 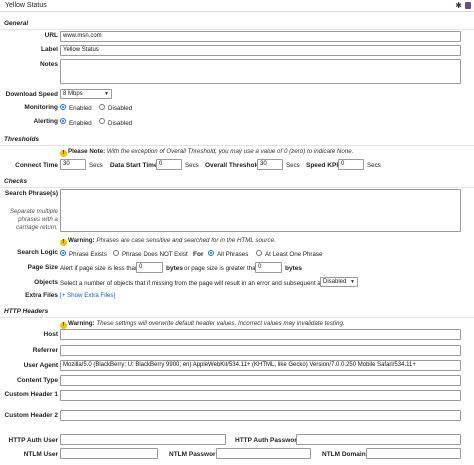 I want to click on search-logic-label: Search Logic, so click(x=37, y=252).